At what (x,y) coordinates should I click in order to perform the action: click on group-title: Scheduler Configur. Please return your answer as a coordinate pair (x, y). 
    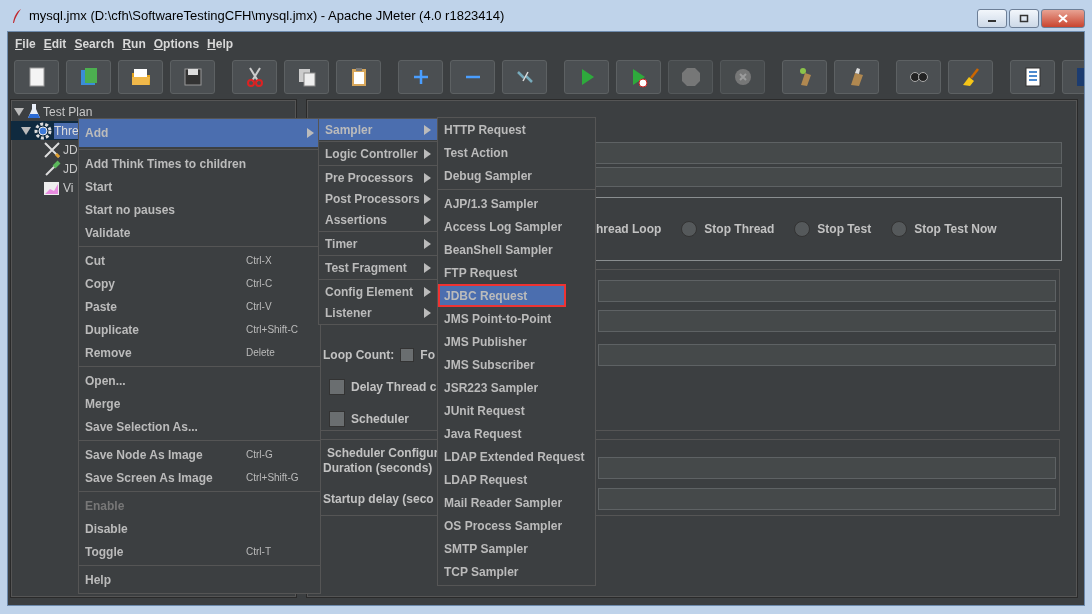
    Looking at the image, I should click on (382, 453).